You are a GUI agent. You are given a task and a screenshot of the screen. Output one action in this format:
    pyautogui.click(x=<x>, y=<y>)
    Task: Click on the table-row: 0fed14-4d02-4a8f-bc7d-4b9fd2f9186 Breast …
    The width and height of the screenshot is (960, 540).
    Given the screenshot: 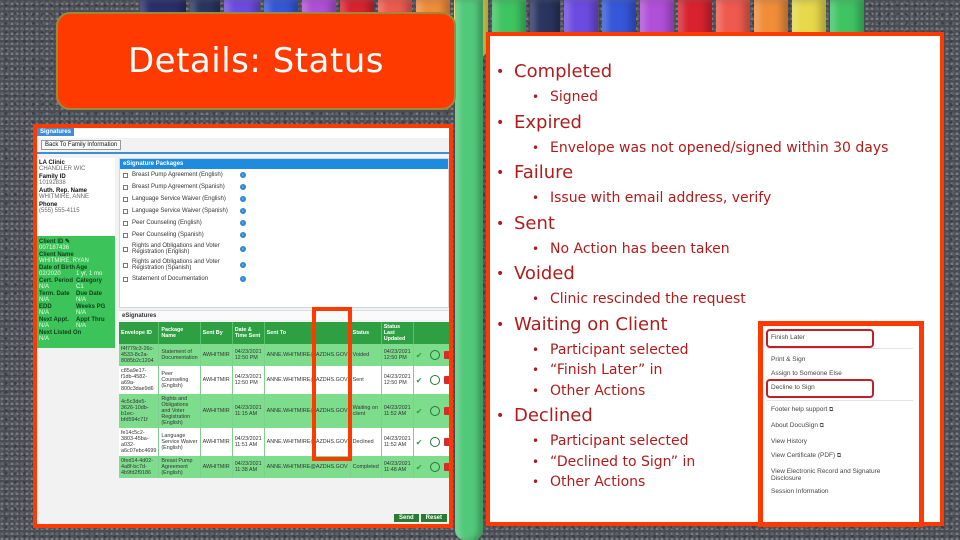 What is the action you would take?
    pyautogui.click(x=284, y=467)
    